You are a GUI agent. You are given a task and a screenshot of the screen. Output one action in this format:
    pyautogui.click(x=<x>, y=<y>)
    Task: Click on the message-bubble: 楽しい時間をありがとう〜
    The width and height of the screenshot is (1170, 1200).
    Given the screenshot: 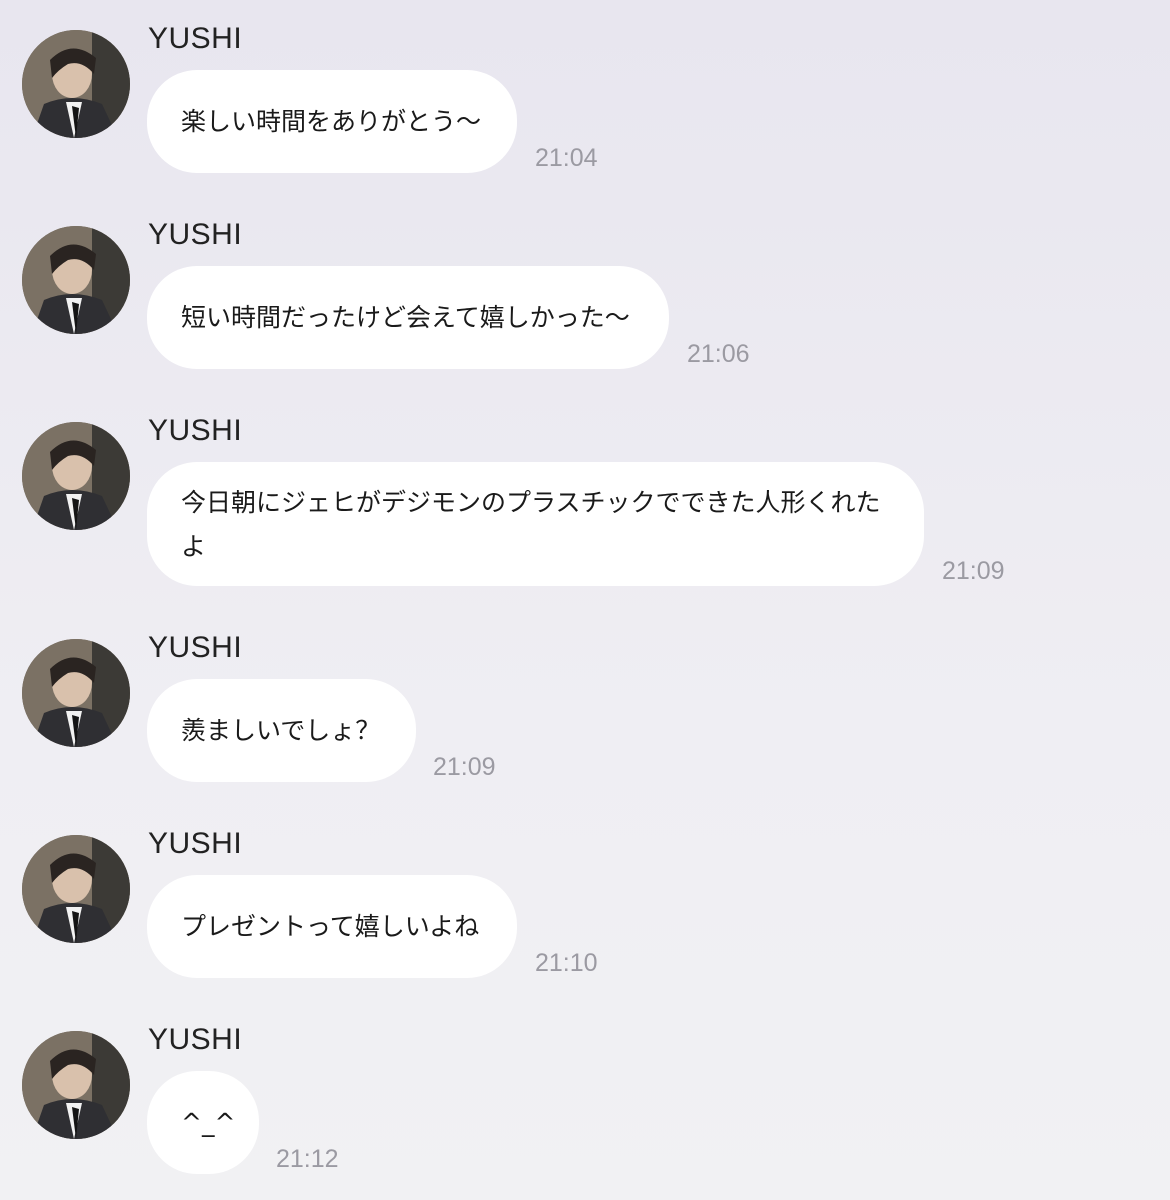 What is the action you would take?
    pyautogui.click(x=332, y=121)
    